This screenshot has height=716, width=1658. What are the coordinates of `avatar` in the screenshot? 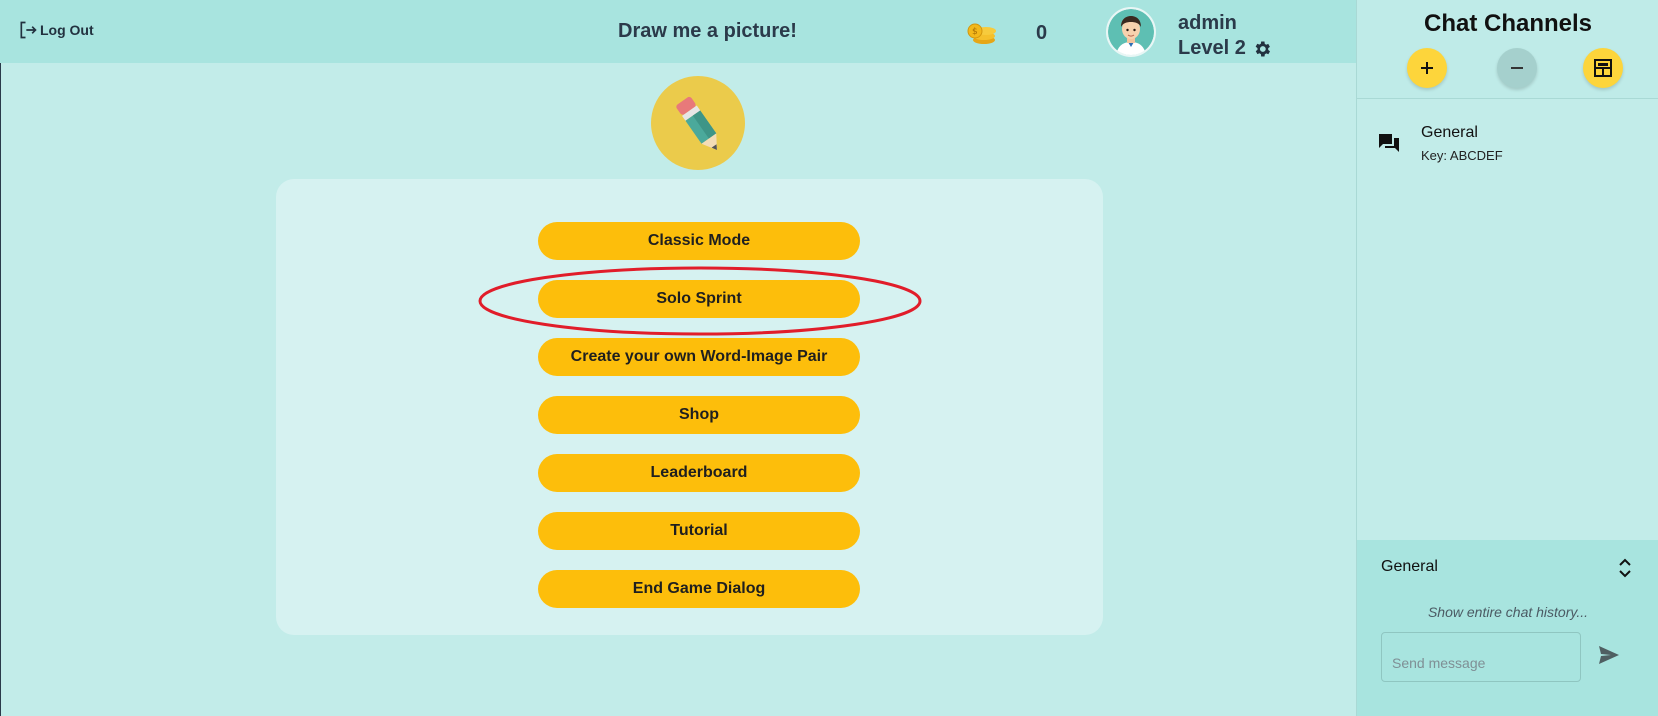 It's located at (1131, 32).